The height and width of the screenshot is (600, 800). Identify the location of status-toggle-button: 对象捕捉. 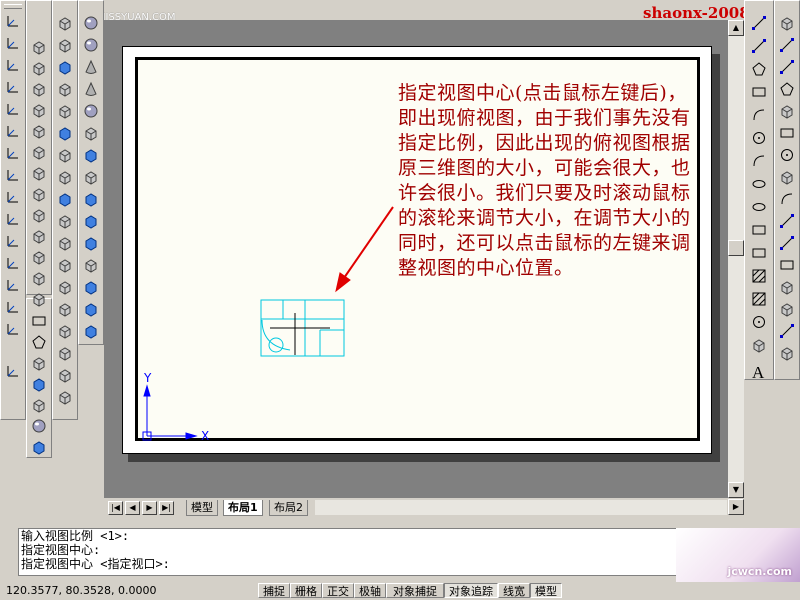
(415, 590).